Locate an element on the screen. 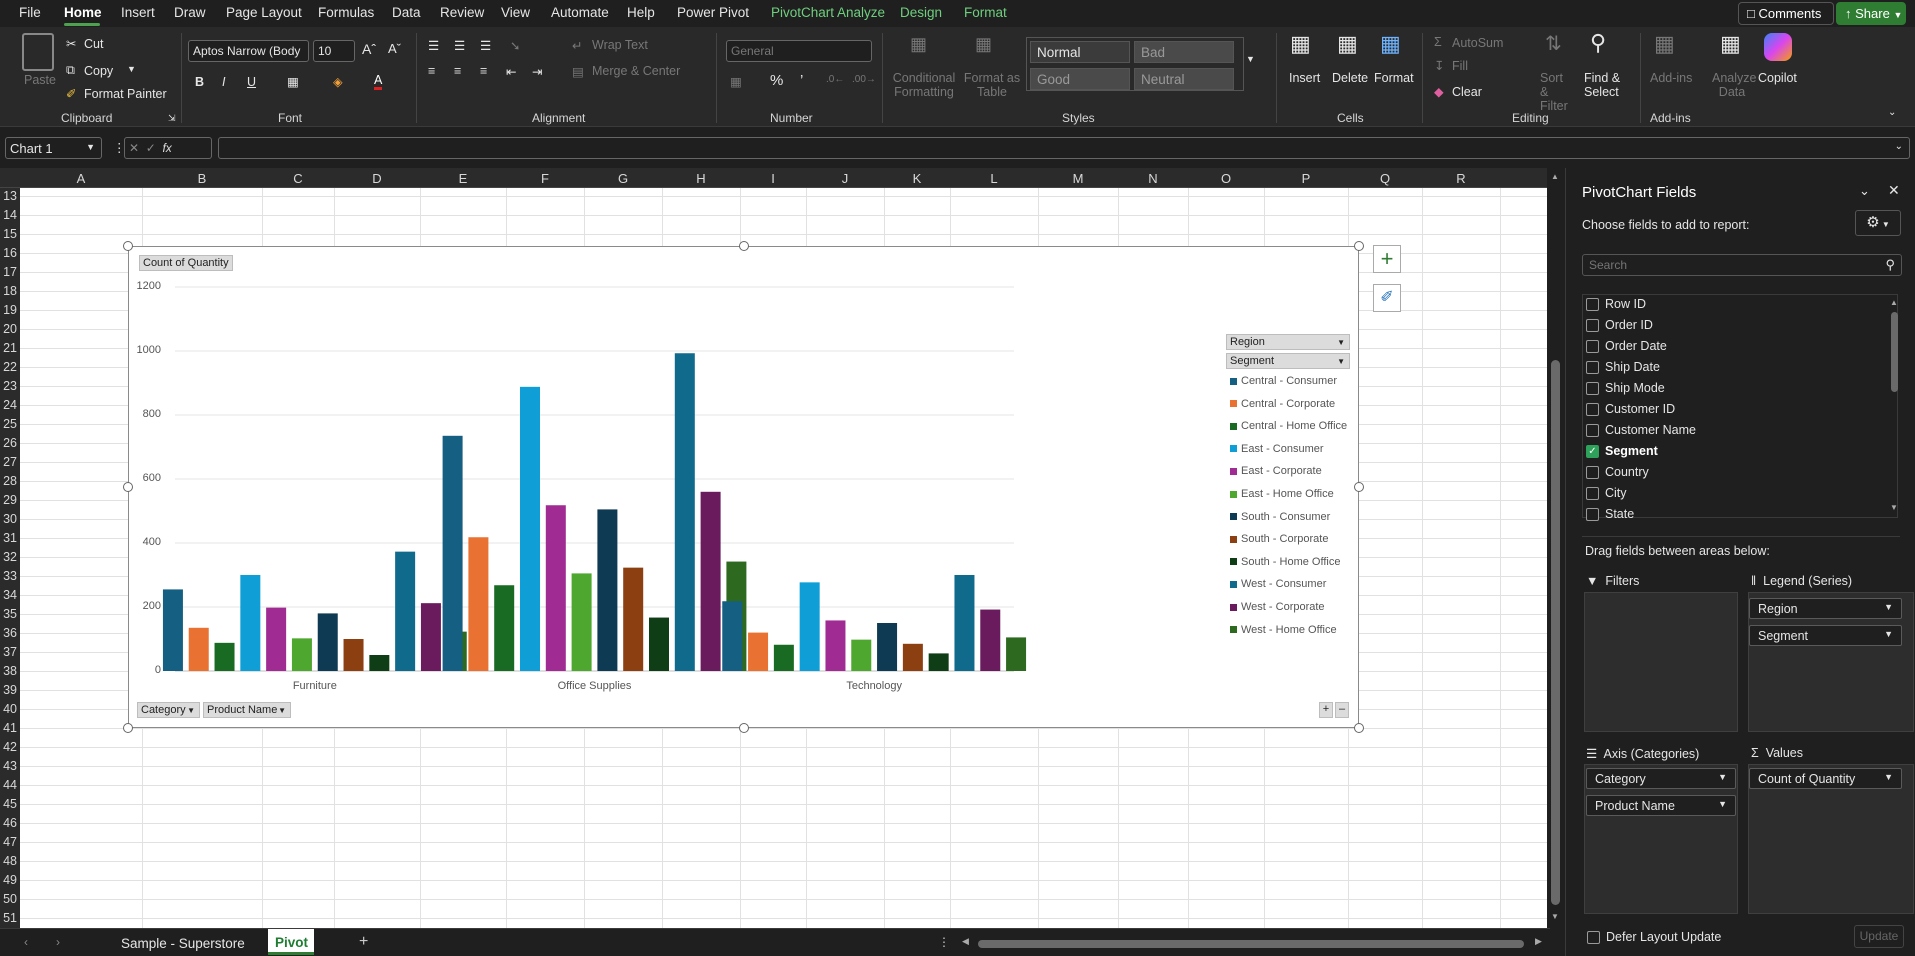  style-neutral: Neutral is located at coordinates (1184, 79).